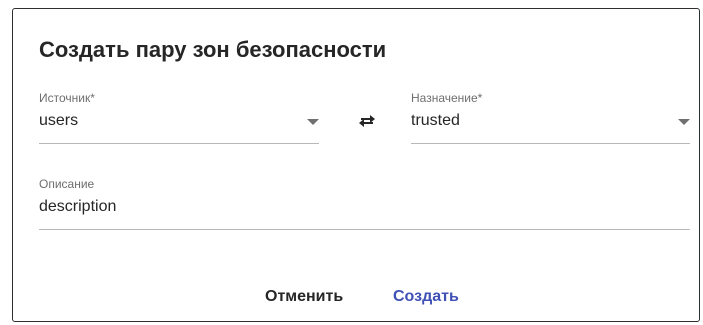 The width and height of the screenshot is (703, 325). I want to click on create-button: Создать, so click(426, 297).